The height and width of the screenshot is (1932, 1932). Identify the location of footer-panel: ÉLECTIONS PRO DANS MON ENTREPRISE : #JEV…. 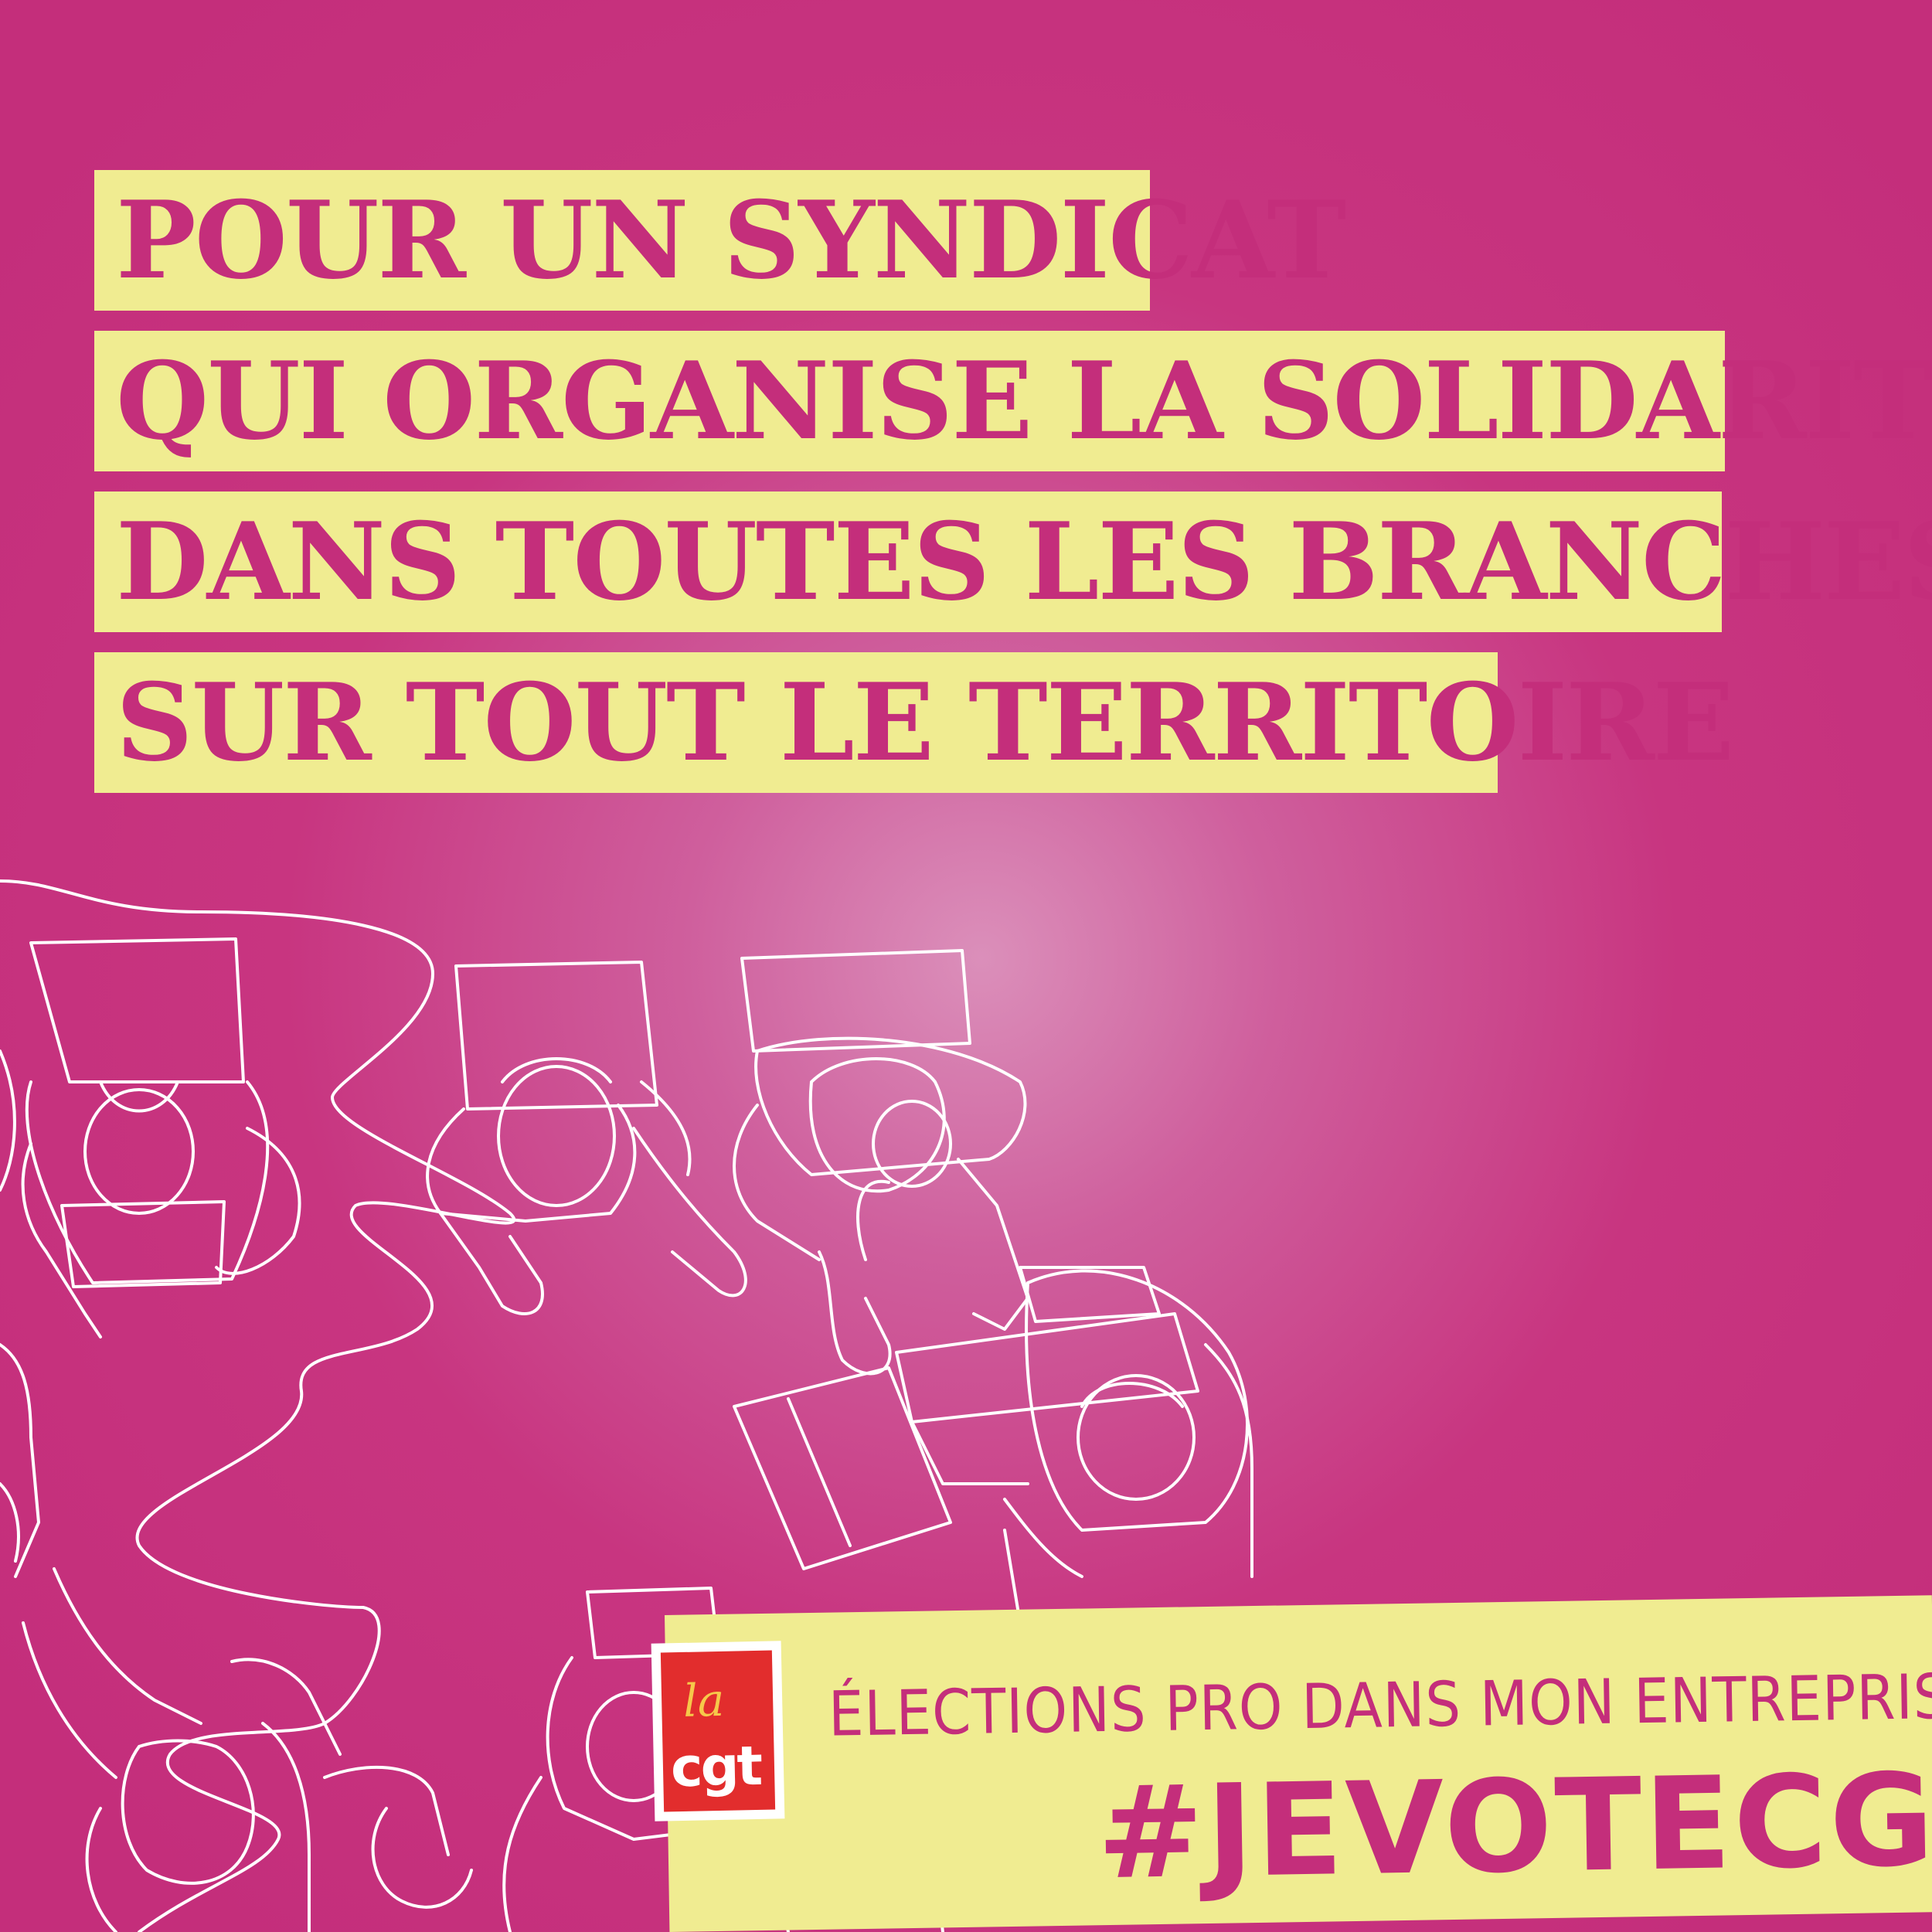
(1298, 1764).